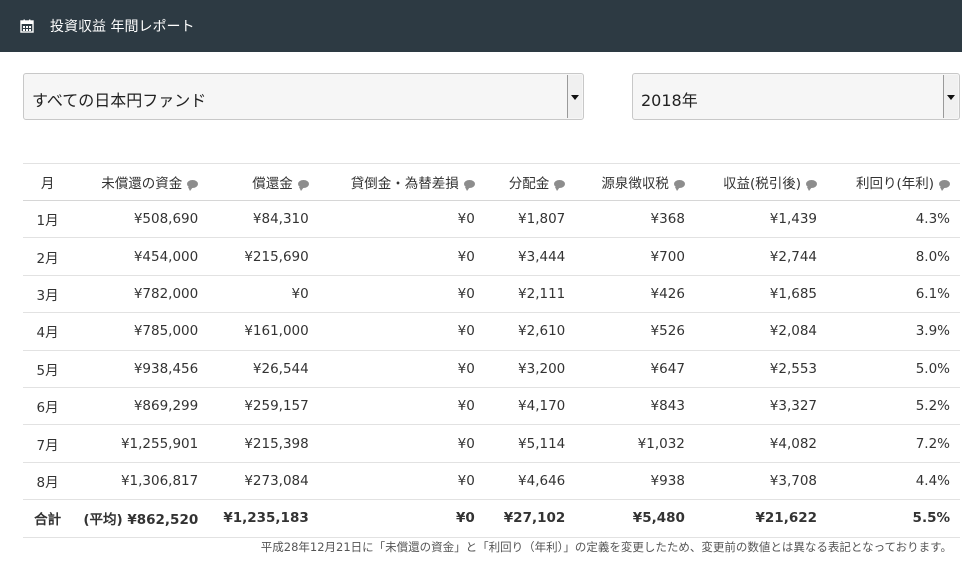 The height and width of the screenshot is (566, 962). Describe the element at coordinates (892, 368) in the screenshot. I see `yield-cell: 5.0%` at that location.